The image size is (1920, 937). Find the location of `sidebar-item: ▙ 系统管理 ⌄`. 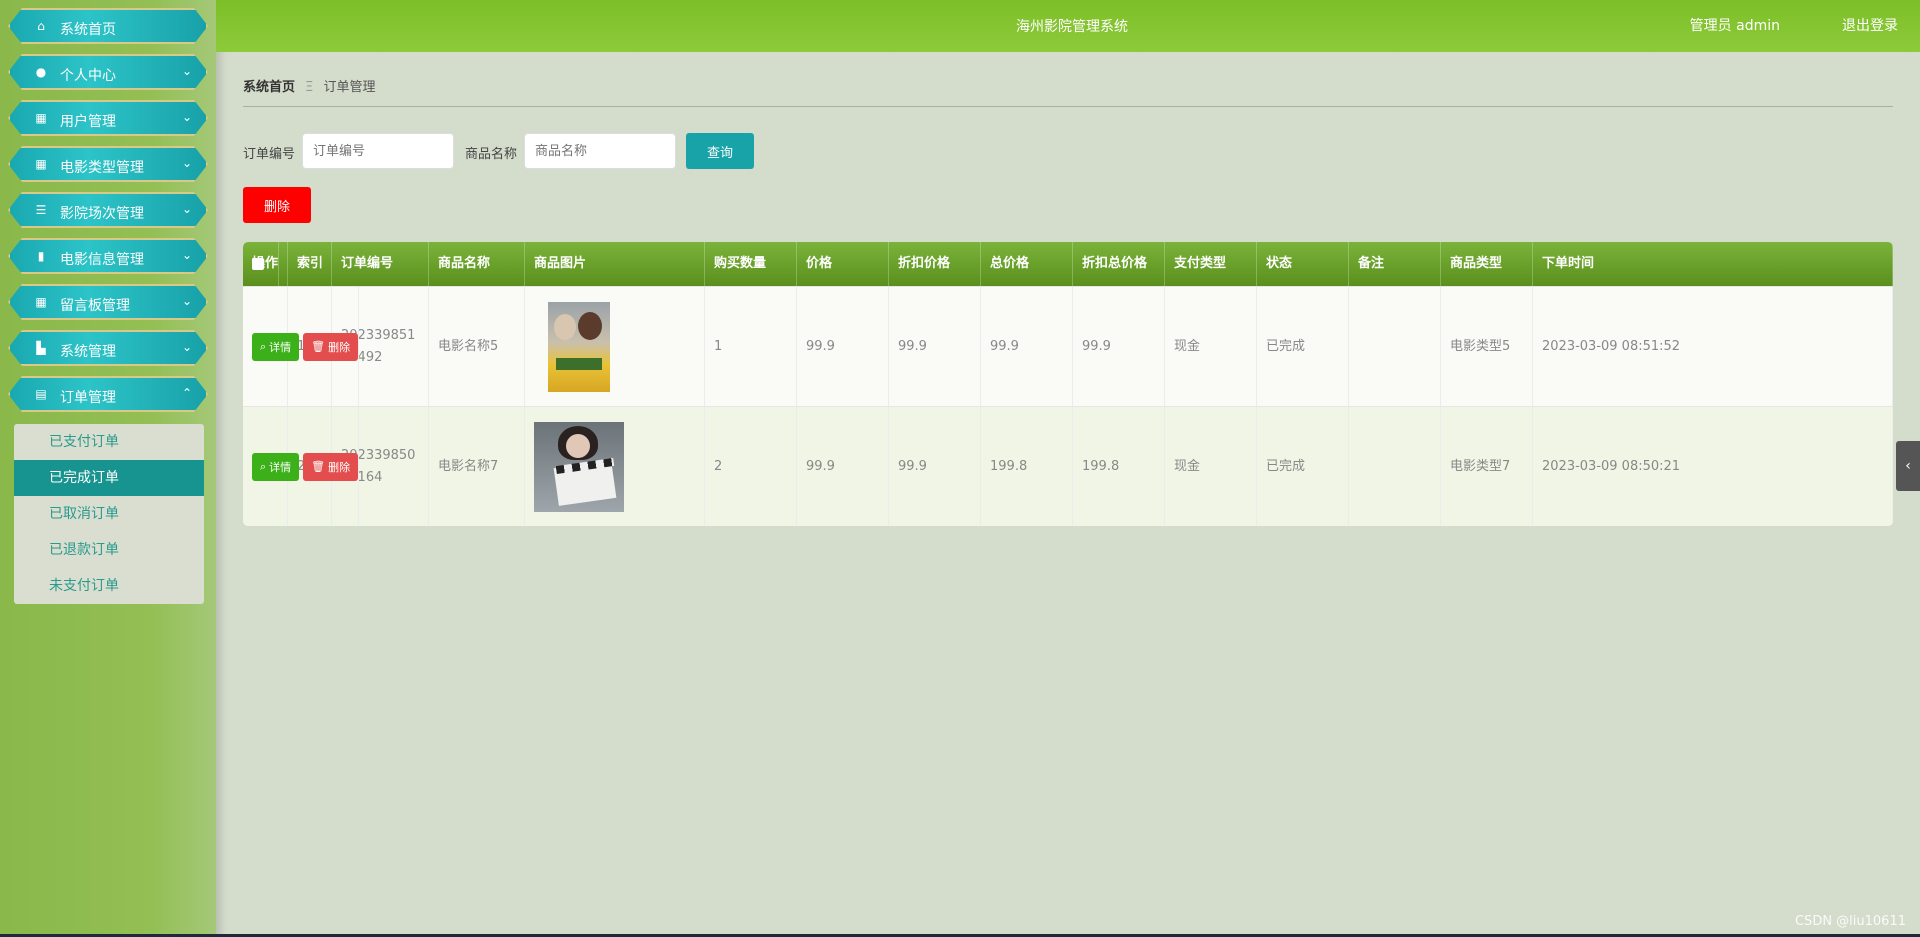

sidebar-item: ▙ 系统管理 ⌄ is located at coordinates (108, 348).